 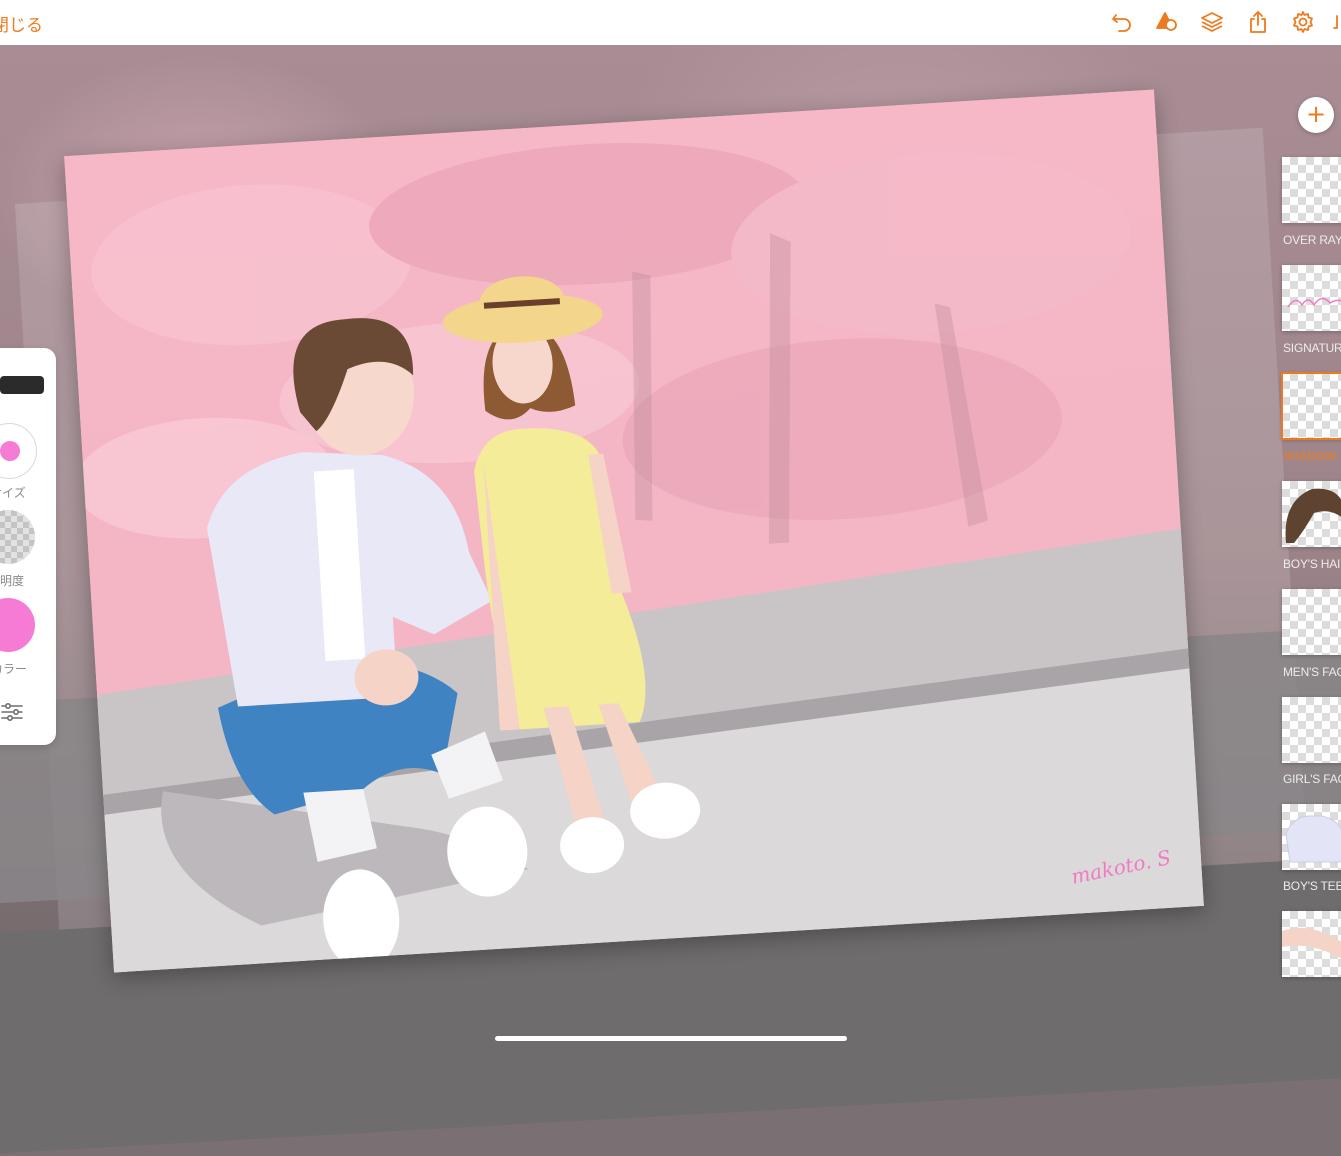 What do you see at coordinates (1312, 348) in the screenshot?
I see `layer-name: SIGNATURE` at bounding box center [1312, 348].